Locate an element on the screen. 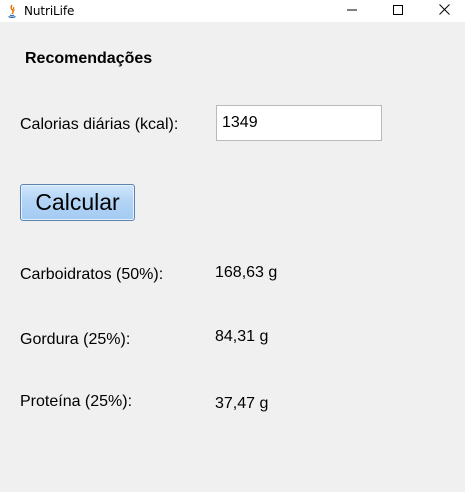 The width and height of the screenshot is (465, 492). minimize-button is located at coordinates (352, 11).